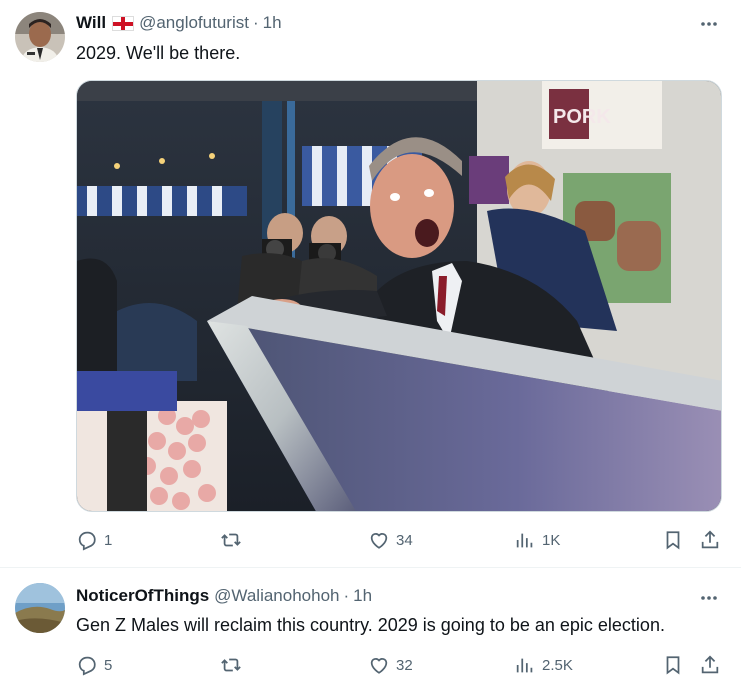 Image resolution: width=741 pixels, height=688 pixels. Describe the element at coordinates (582, 117) in the screenshot. I see `shop-sign-text: PORK` at that location.